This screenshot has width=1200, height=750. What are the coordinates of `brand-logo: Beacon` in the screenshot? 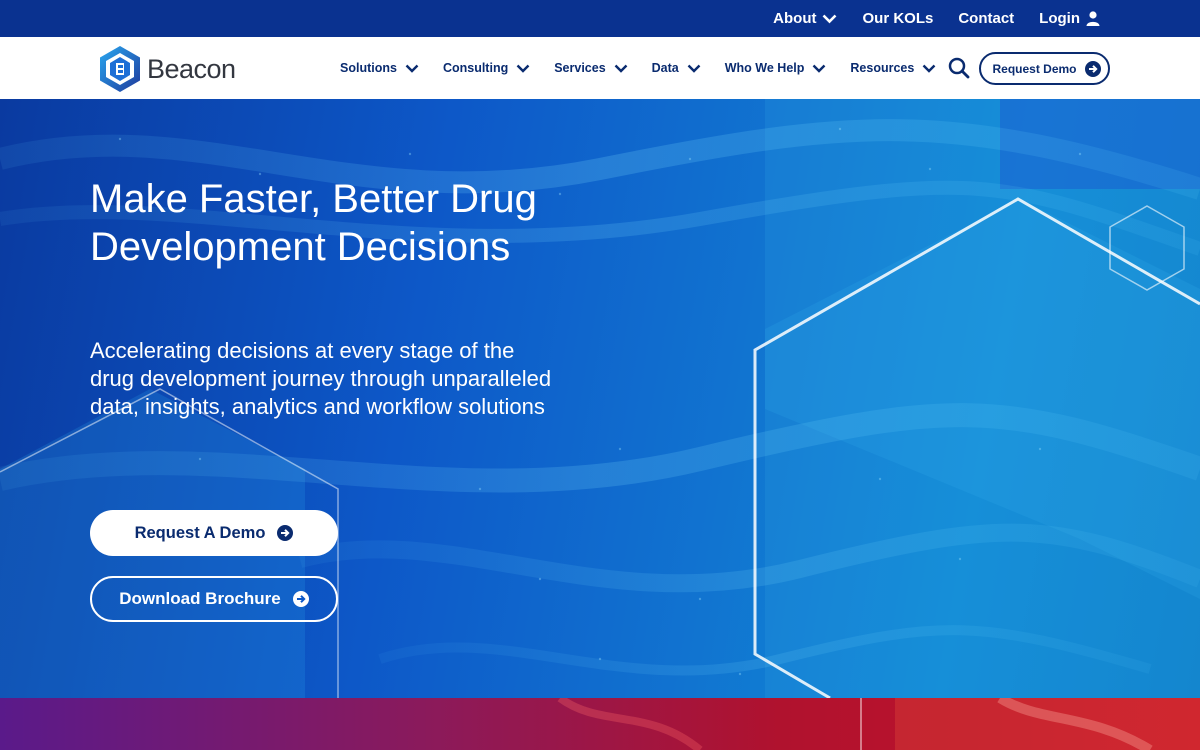 It's located at (166, 69).